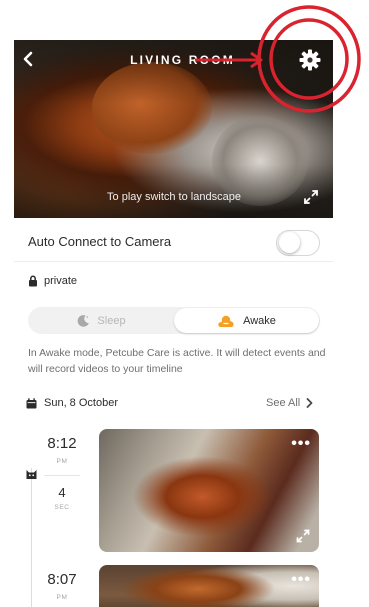  Describe the element at coordinates (33, 281) in the screenshot. I see `lock-icon` at that location.